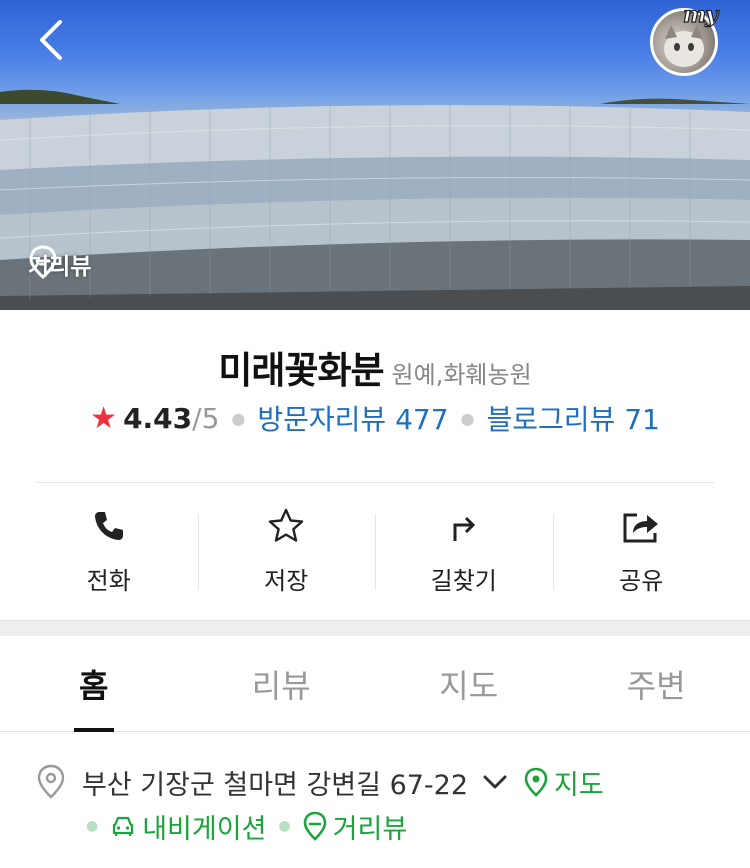  Describe the element at coordinates (158, 418) in the screenshot. I see `rating-score: 4.43` at that location.